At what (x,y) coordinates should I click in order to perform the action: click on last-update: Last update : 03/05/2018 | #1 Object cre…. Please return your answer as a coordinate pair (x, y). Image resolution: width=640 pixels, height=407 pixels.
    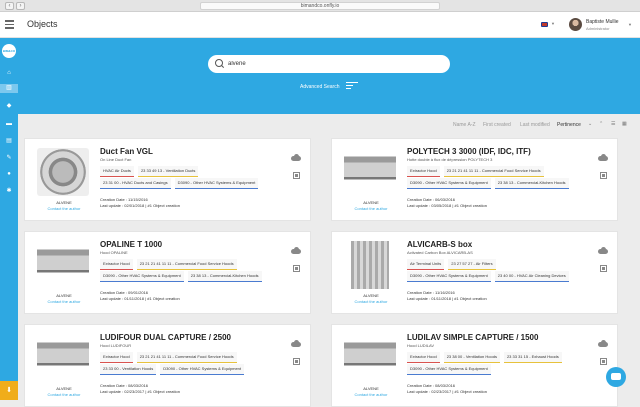
    Looking at the image, I should click on (447, 205).